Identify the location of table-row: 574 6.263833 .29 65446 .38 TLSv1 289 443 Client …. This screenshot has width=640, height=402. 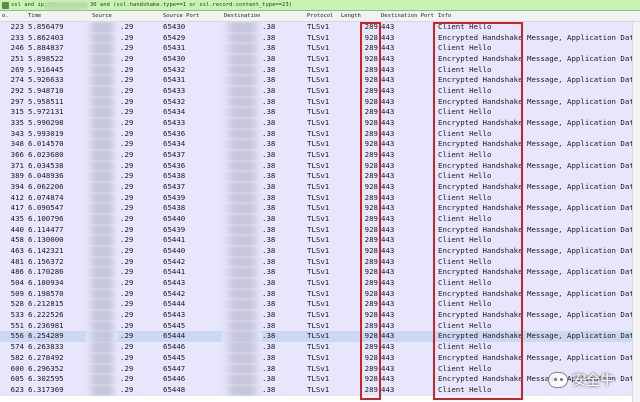
(320, 347).